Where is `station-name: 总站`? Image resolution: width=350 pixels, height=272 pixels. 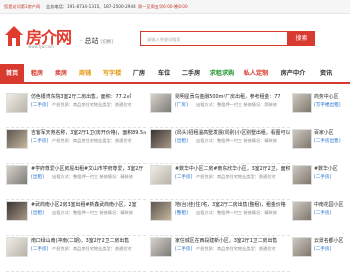
station-name: 总站 is located at coordinates (91, 41).